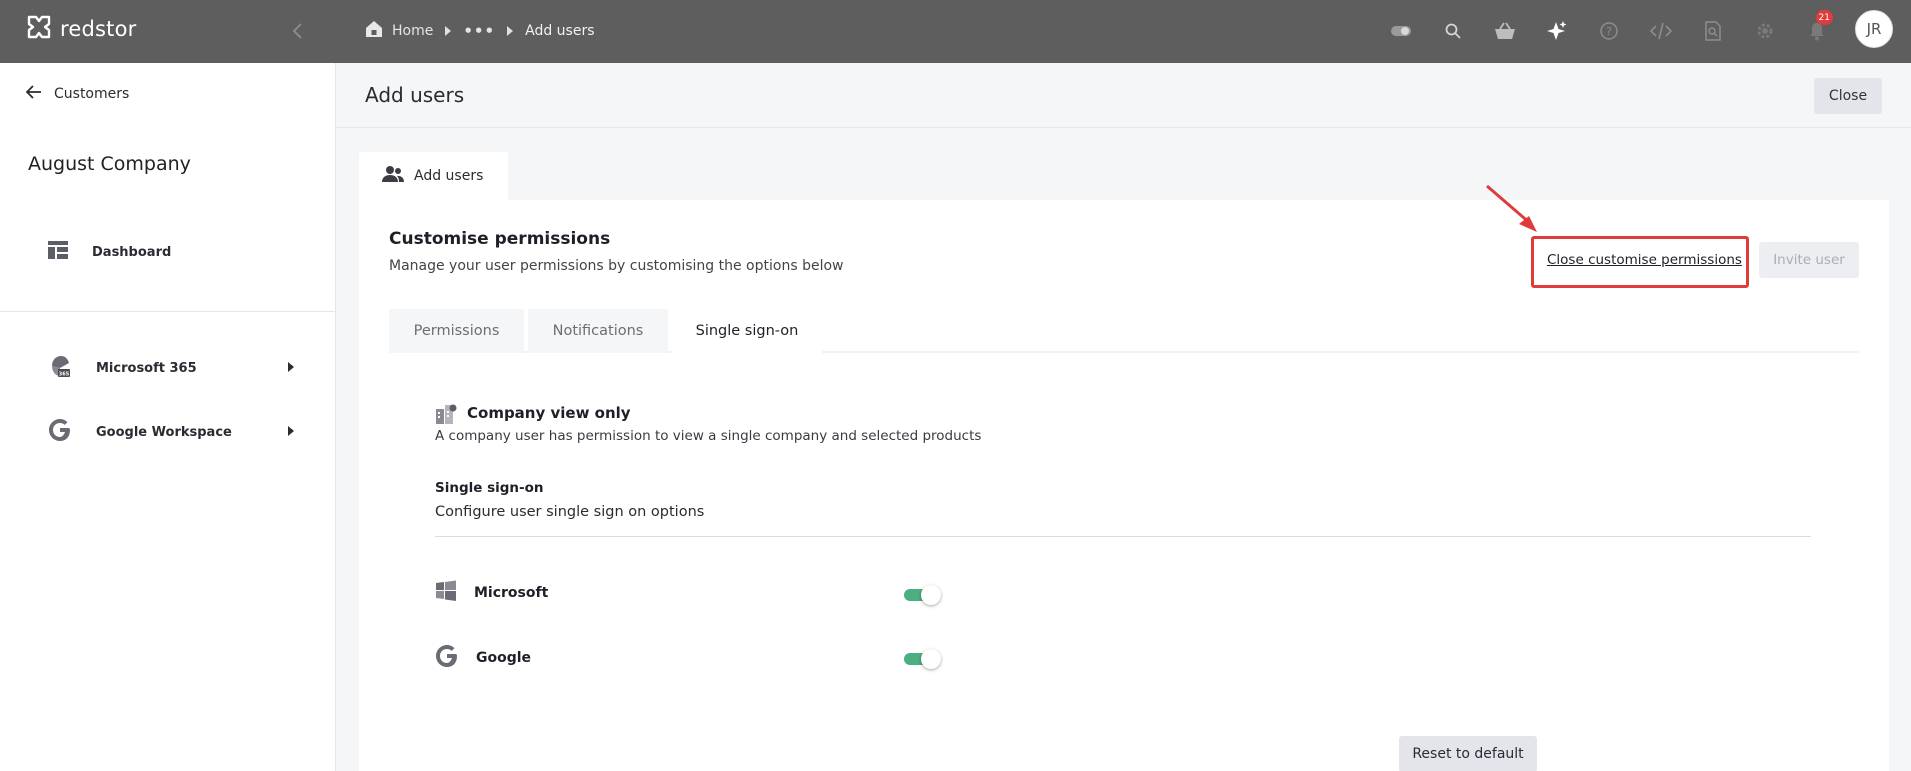 The width and height of the screenshot is (1911, 771). What do you see at coordinates (511, 593) in the screenshot?
I see `provider-name: Microsoft` at bounding box center [511, 593].